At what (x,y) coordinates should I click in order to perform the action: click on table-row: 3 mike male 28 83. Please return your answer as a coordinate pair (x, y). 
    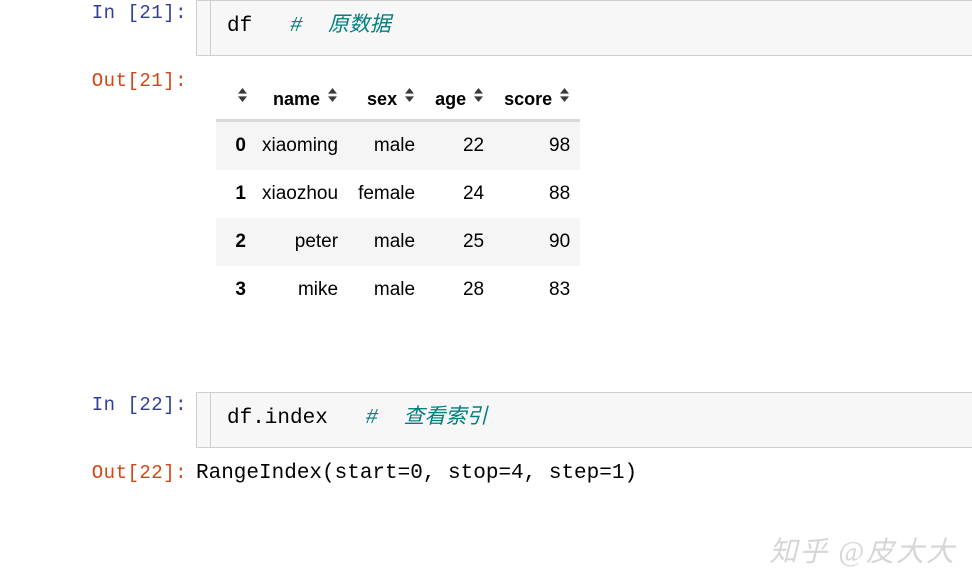
    Looking at the image, I should click on (398, 290).